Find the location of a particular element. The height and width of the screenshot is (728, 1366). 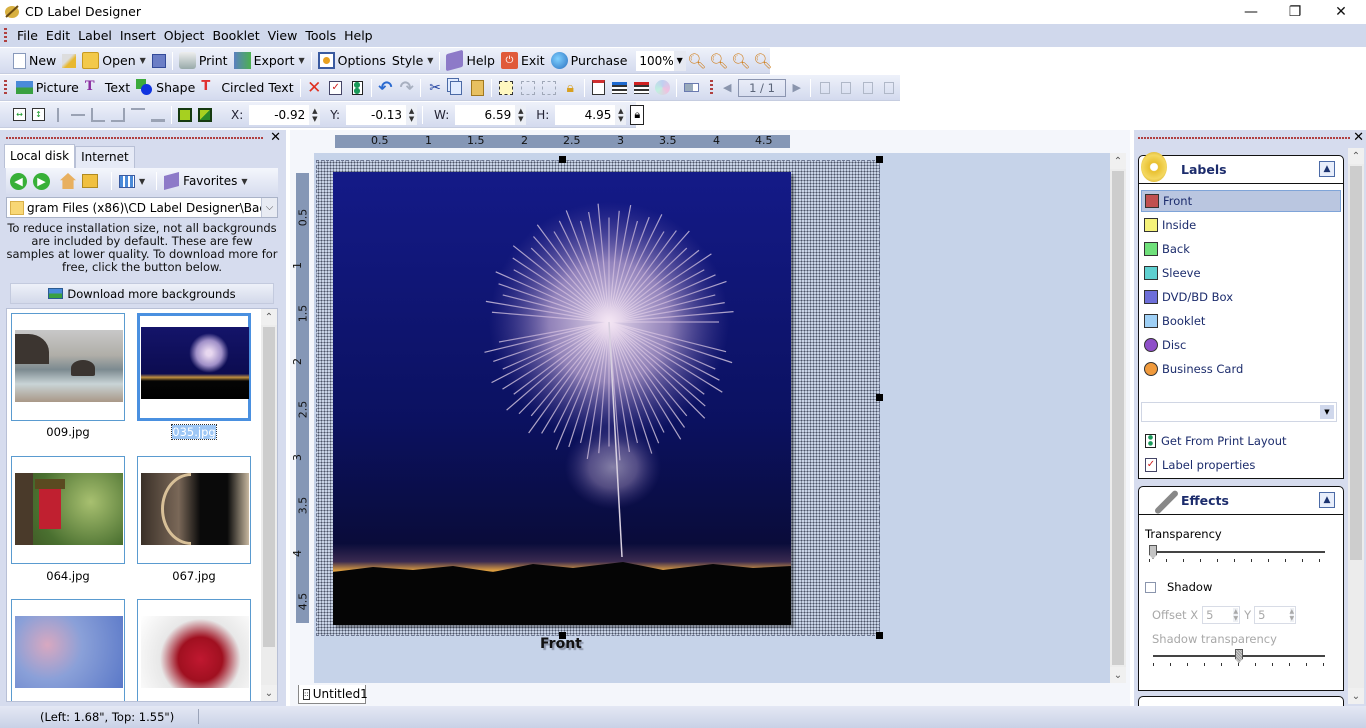

align-bottom-button is located at coordinates (158, 115).